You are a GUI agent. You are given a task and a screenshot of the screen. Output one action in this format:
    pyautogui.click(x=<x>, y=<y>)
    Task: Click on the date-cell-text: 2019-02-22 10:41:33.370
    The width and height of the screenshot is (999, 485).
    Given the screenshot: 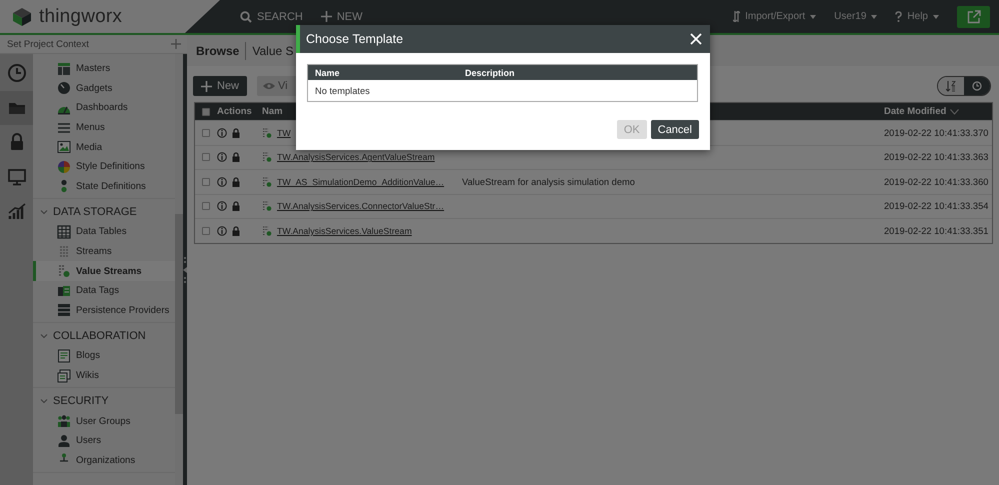 What is the action you would take?
    pyautogui.click(x=937, y=133)
    